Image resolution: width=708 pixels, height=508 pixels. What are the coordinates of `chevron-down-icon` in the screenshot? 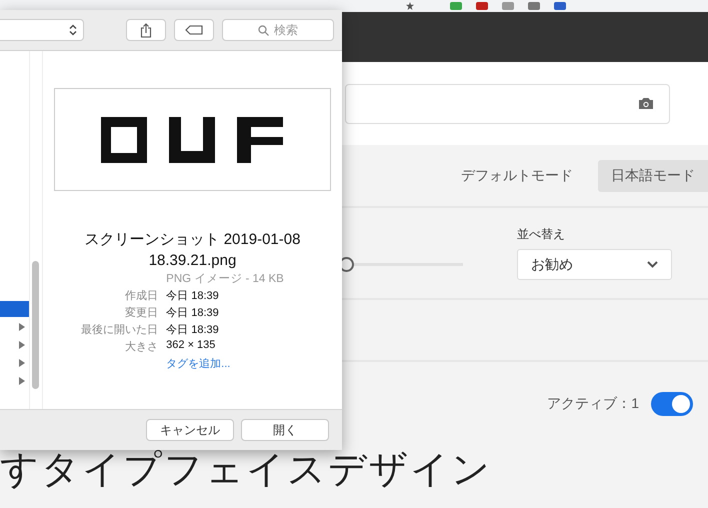 It's located at (652, 264).